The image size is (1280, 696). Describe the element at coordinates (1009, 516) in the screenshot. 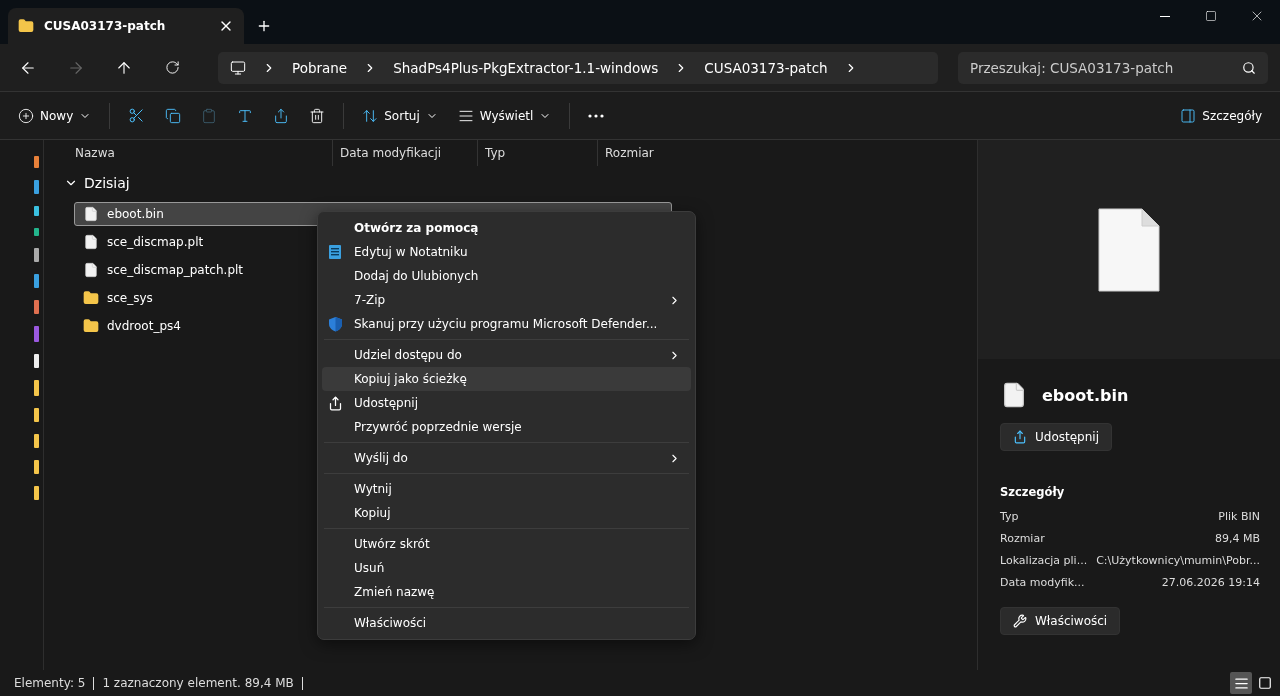

I see `property-label: Typ` at that location.